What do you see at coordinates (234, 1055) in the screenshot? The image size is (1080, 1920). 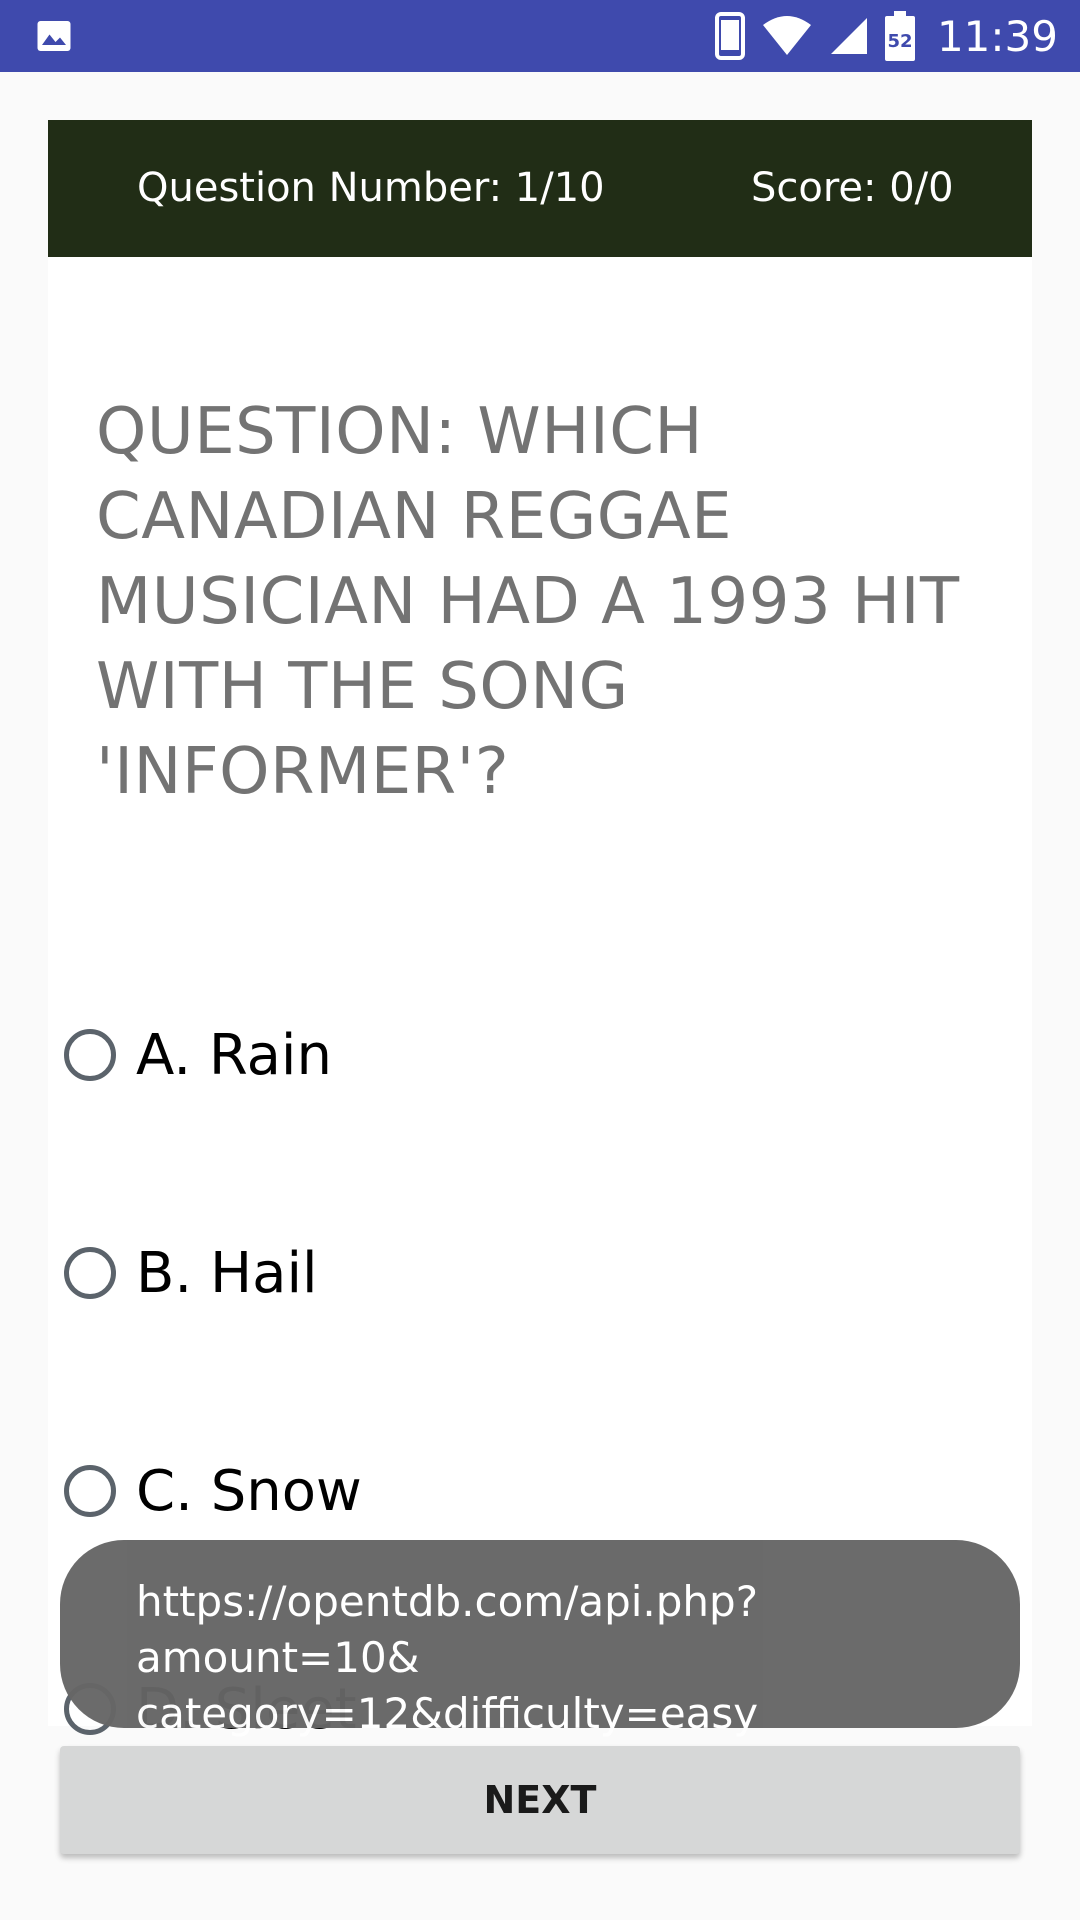 I see `option-label: A. Rain` at bounding box center [234, 1055].